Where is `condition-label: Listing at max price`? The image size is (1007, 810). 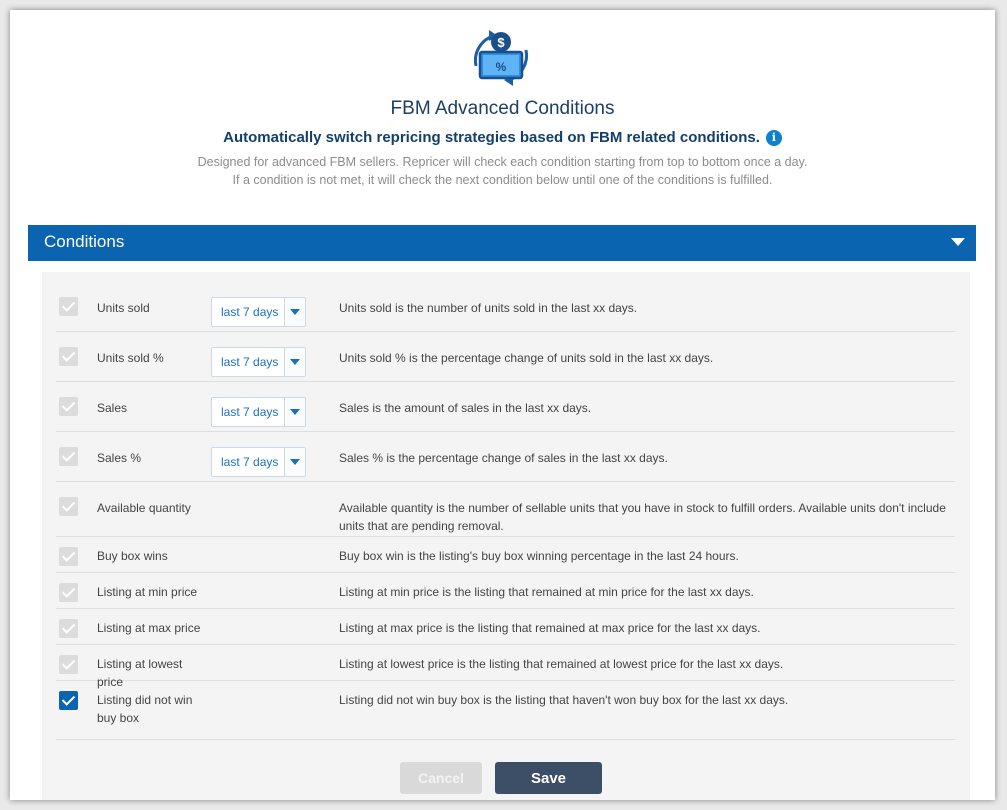 condition-label: Listing at max price is located at coordinates (149, 628).